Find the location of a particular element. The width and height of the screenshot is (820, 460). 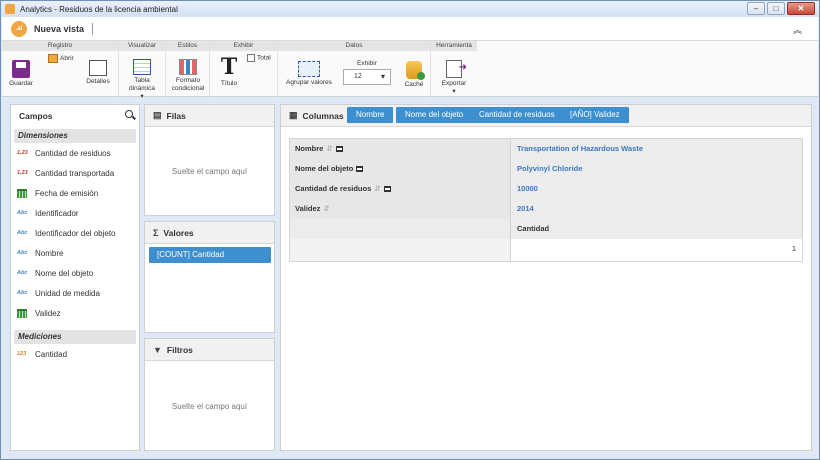

pivot-row-label: Nome del objeto is located at coordinates (400, 169).